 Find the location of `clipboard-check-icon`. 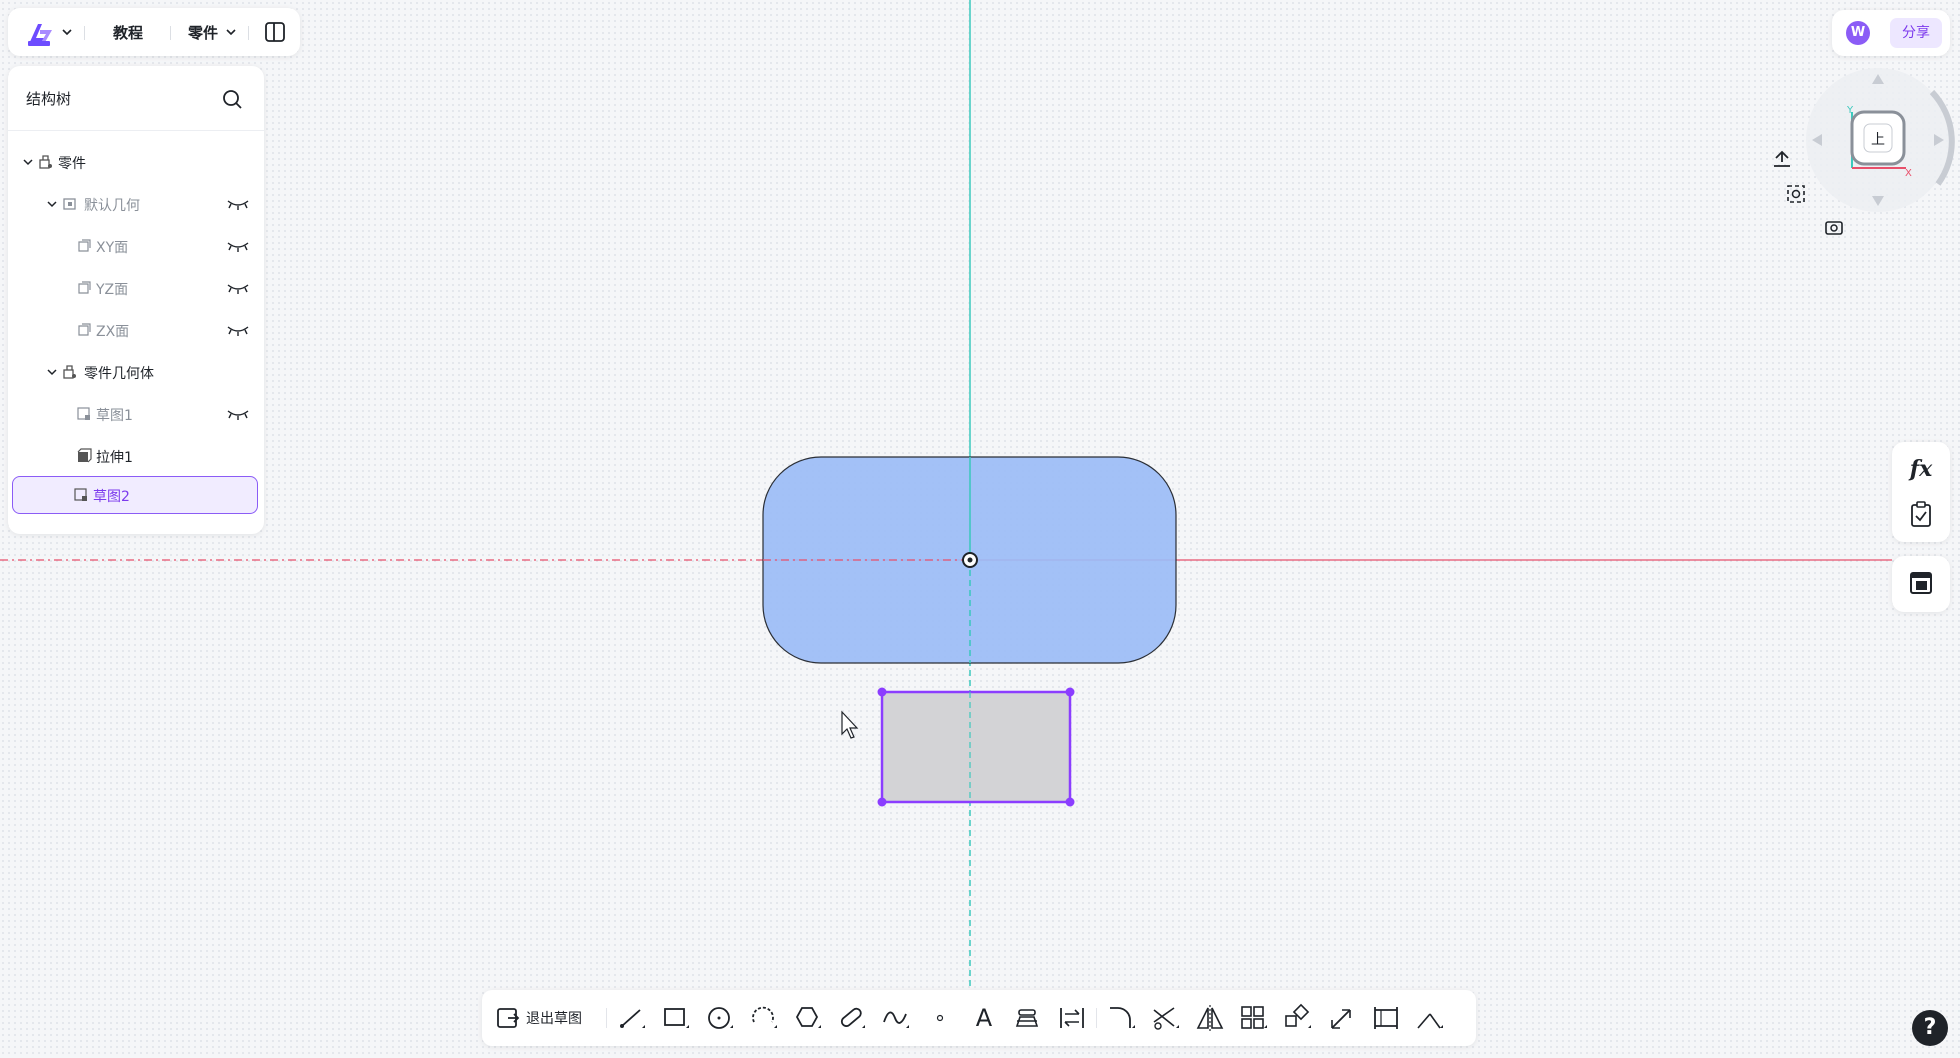

clipboard-check-icon is located at coordinates (1921, 514).